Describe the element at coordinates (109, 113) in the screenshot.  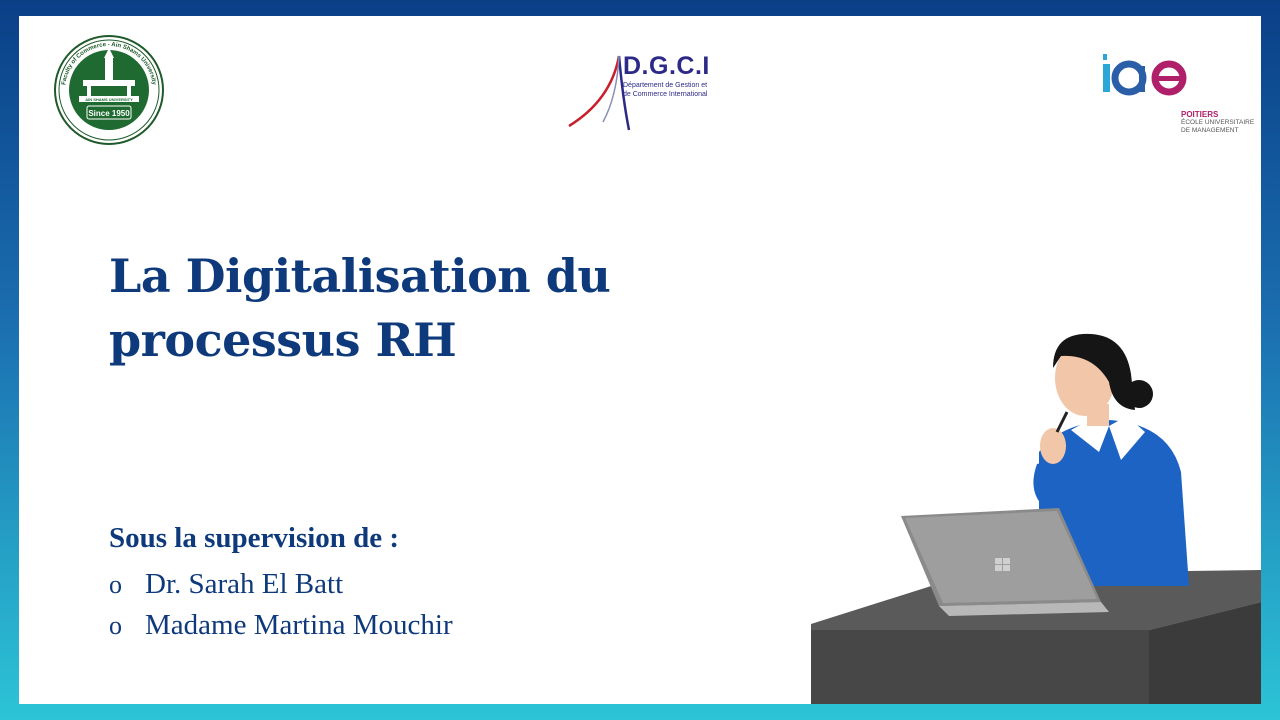
I see `since-text: Since 1950` at that location.